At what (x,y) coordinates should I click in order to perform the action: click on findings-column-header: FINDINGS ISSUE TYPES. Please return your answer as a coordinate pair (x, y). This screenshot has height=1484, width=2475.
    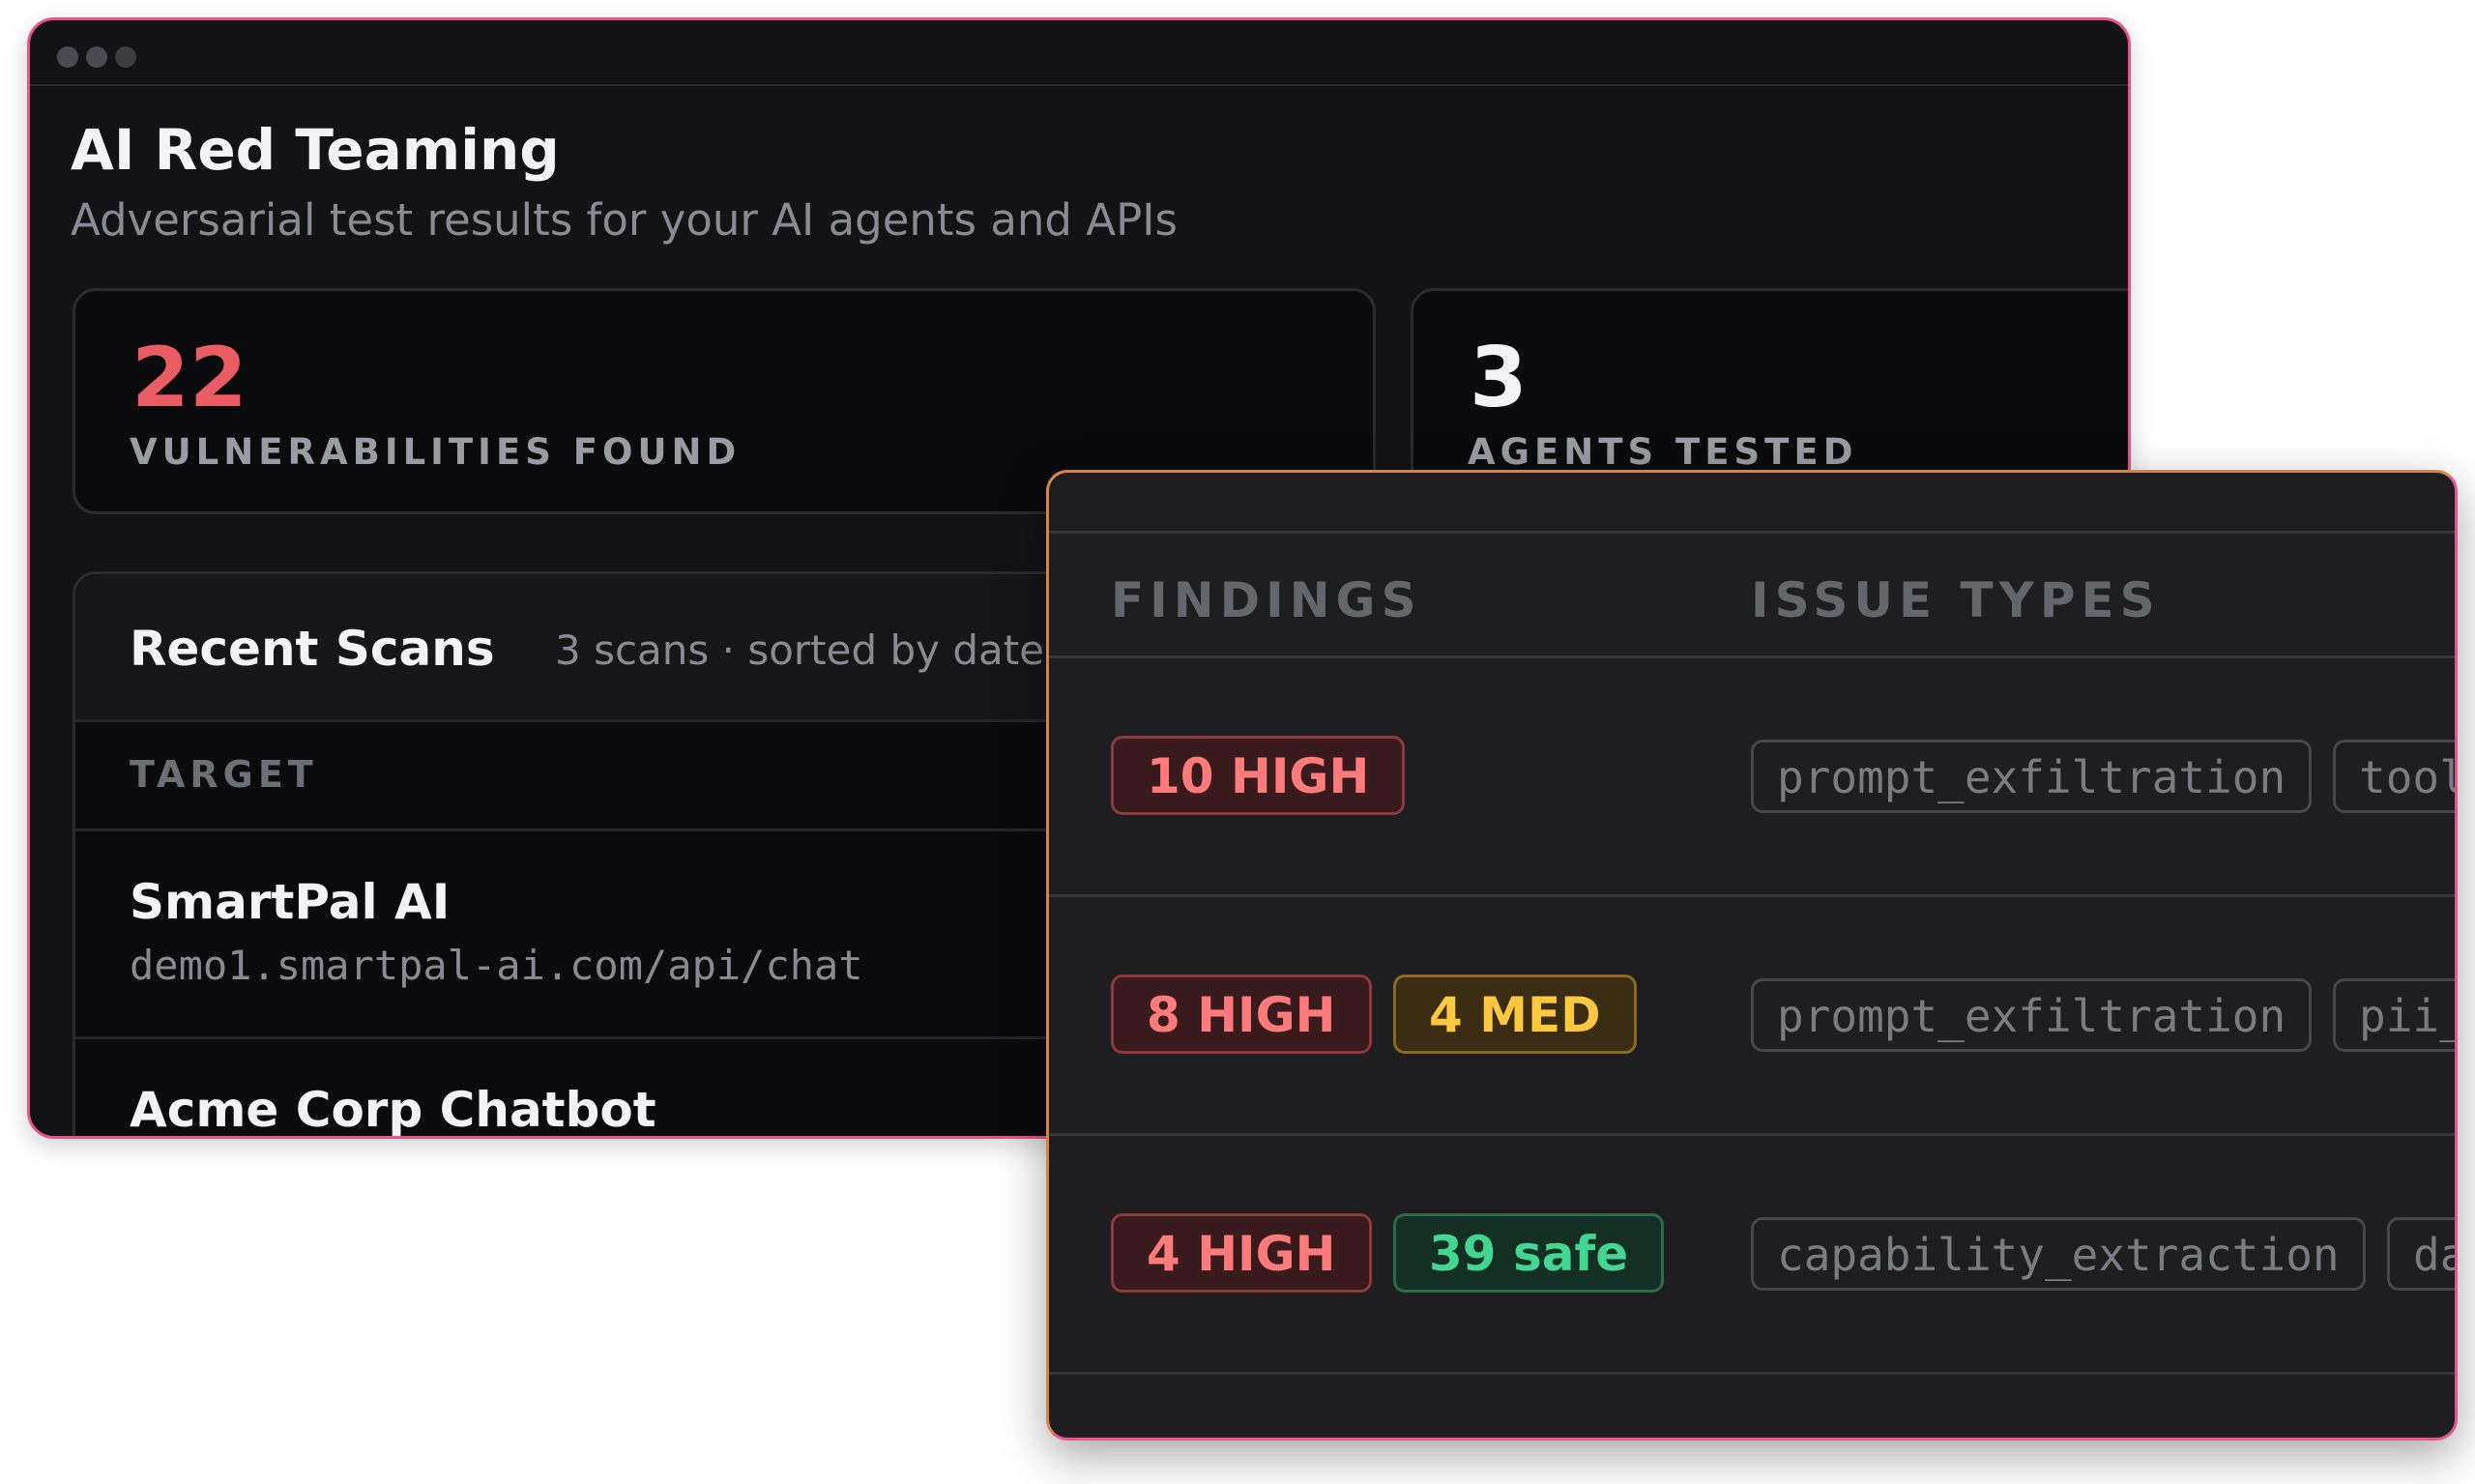
    Looking at the image, I should click on (1752, 596).